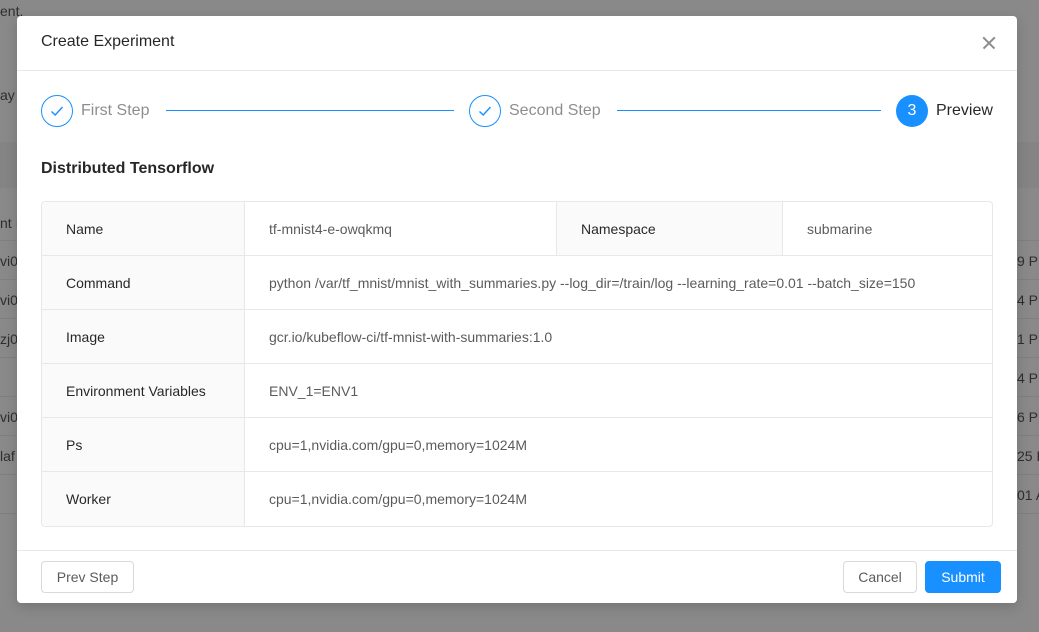  What do you see at coordinates (880, 577) in the screenshot?
I see `cancel-button: Cancel` at bounding box center [880, 577].